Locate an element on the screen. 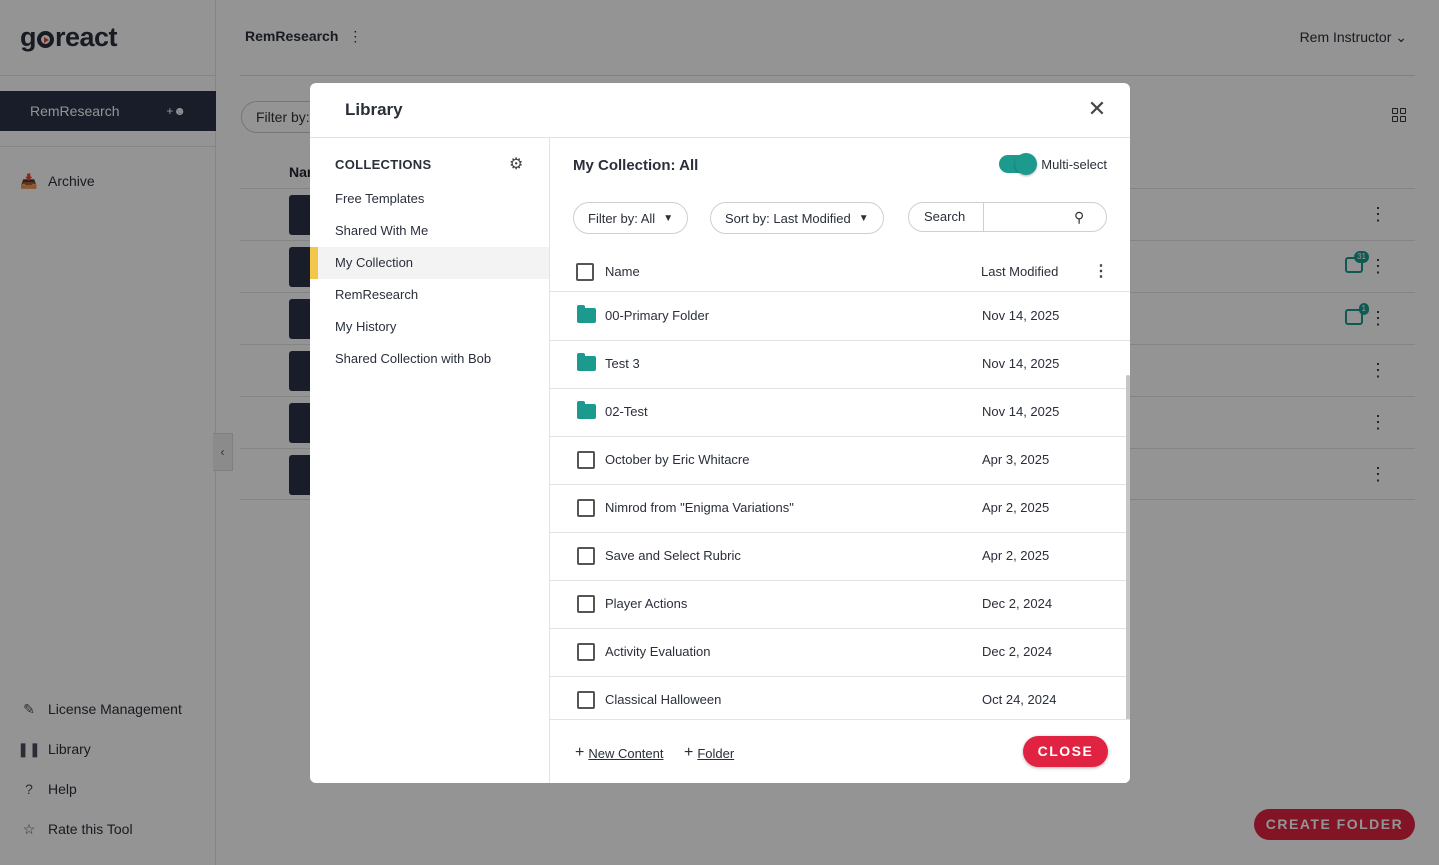 The width and height of the screenshot is (1439, 865). column-header-name: Name is located at coordinates (622, 271).